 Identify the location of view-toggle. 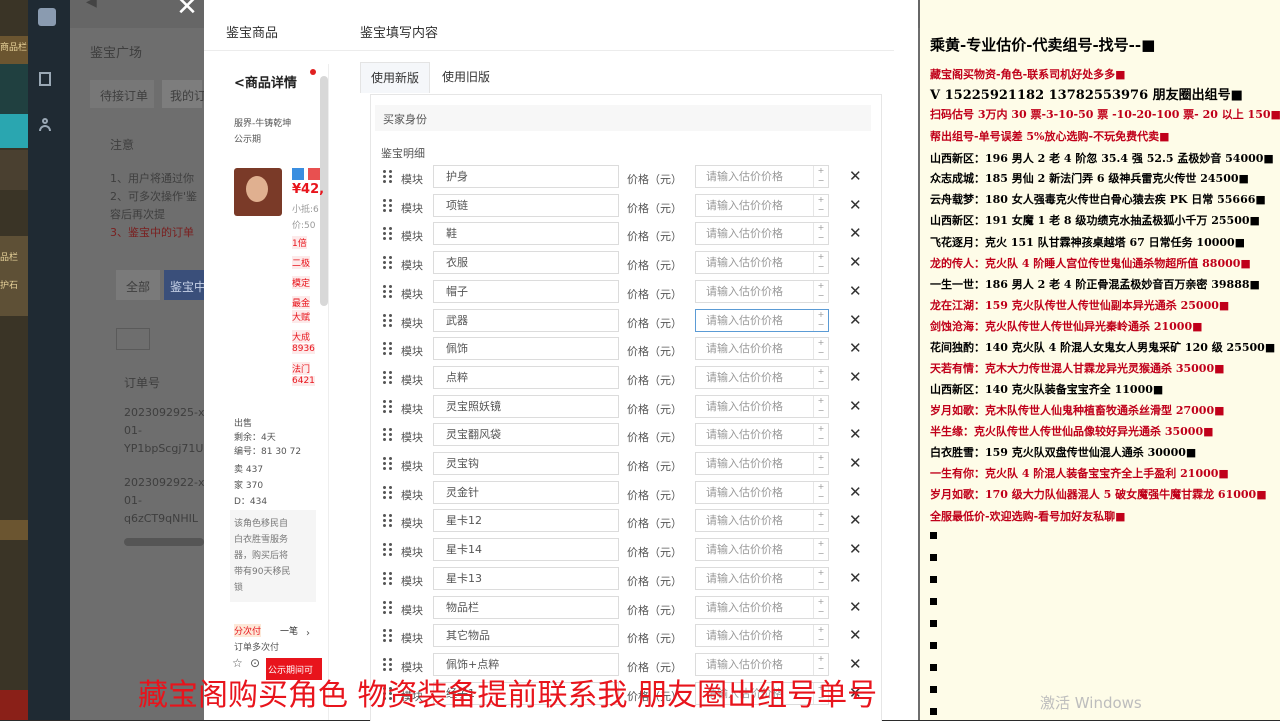
(133, 339).